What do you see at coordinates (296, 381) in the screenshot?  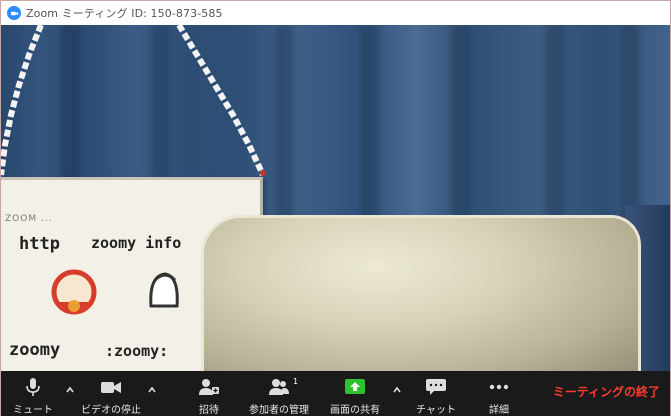 I see `participants-count: 1` at bounding box center [296, 381].